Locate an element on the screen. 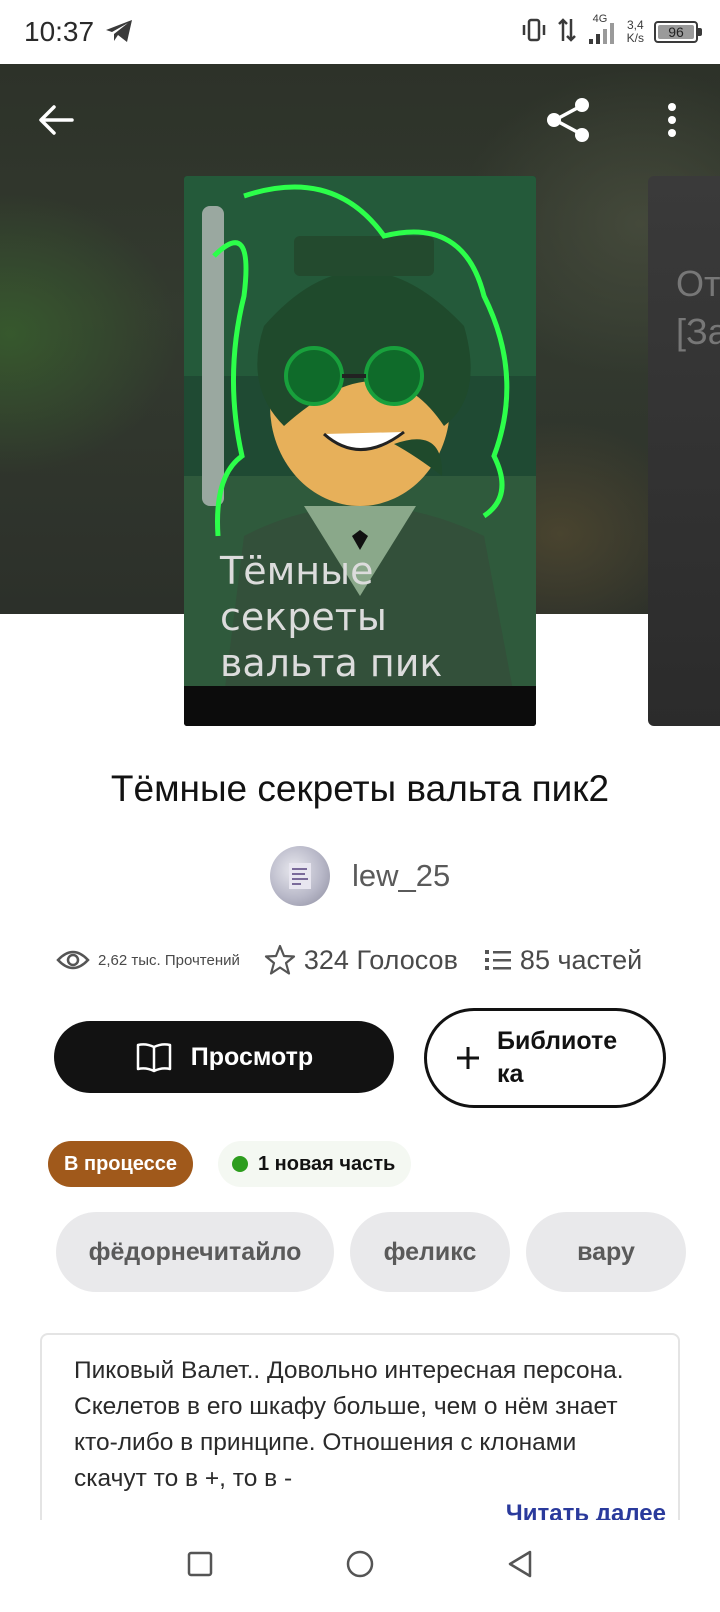 Image resolution: width=720 pixels, height=1612 pixels. add-to-library-button: Библиоте ка is located at coordinates (545, 1058).